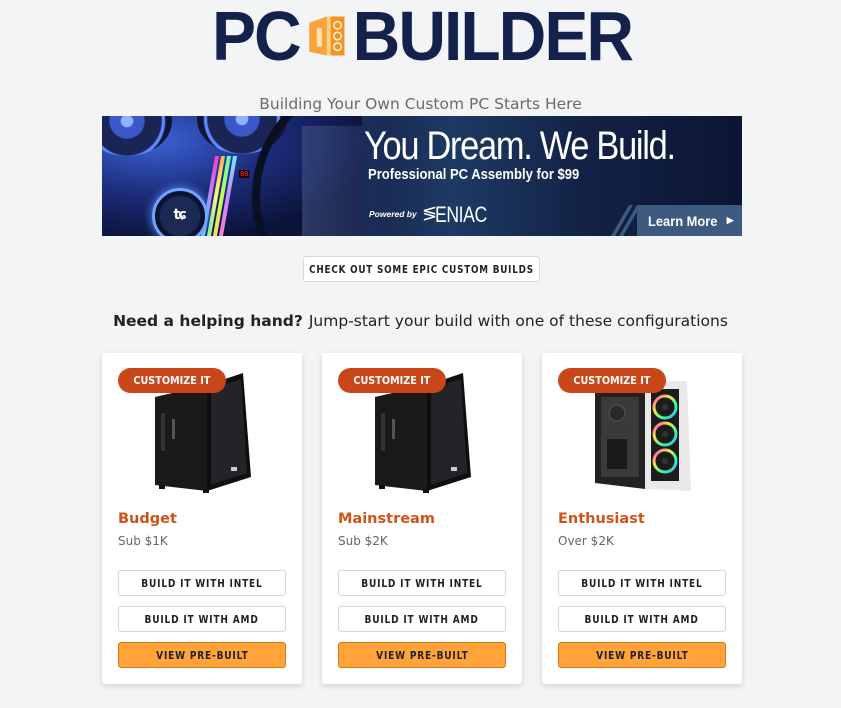 This screenshot has width=841, height=708. What do you see at coordinates (326, 36) in the screenshot?
I see `pc-case-icon` at bounding box center [326, 36].